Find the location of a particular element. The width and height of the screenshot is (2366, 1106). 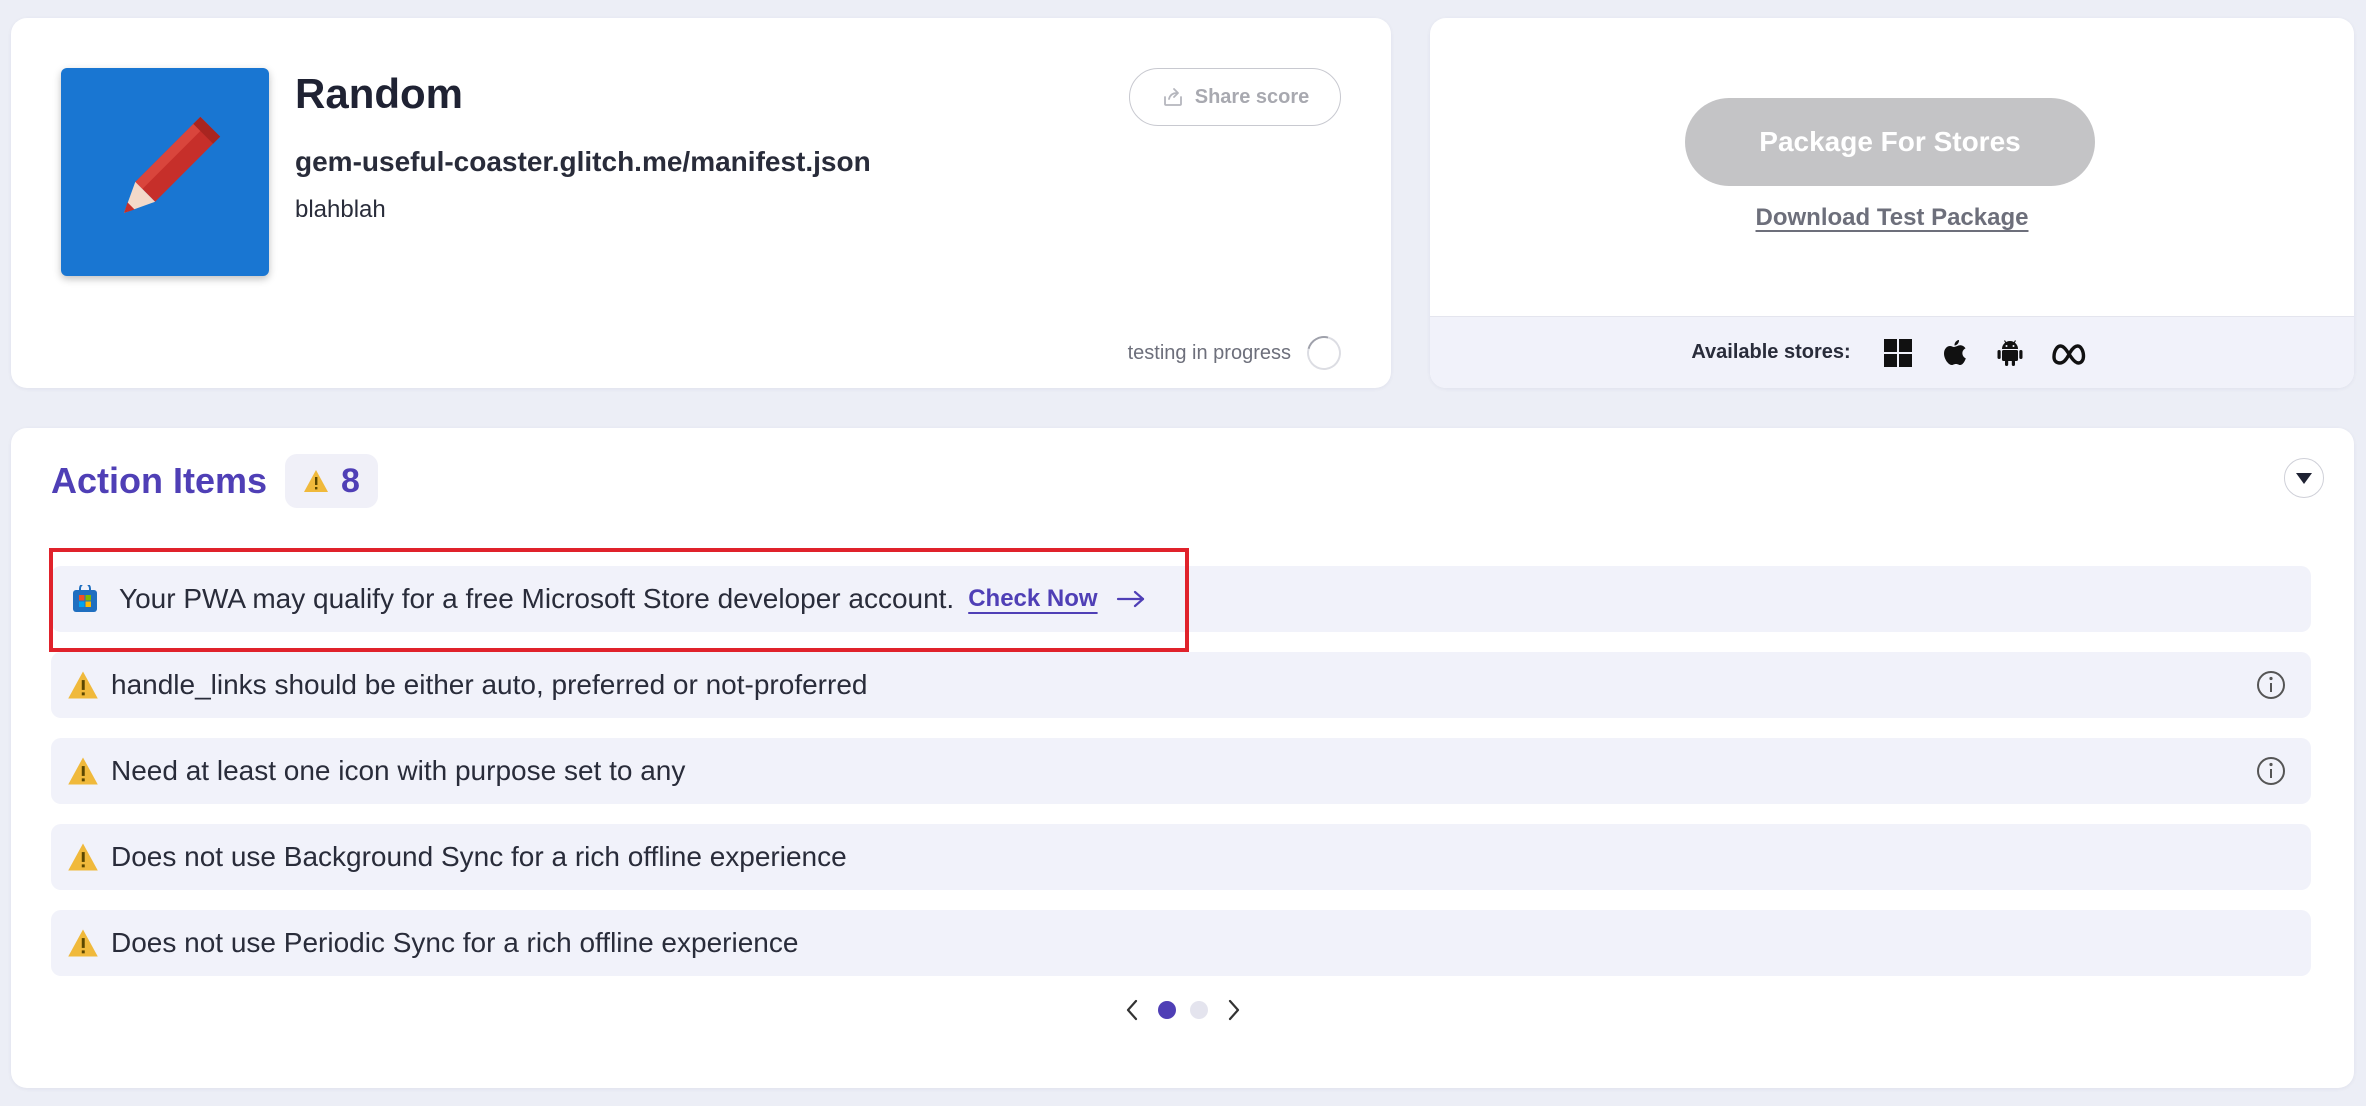

check-now-link: Check Now is located at coordinates (1032, 599).